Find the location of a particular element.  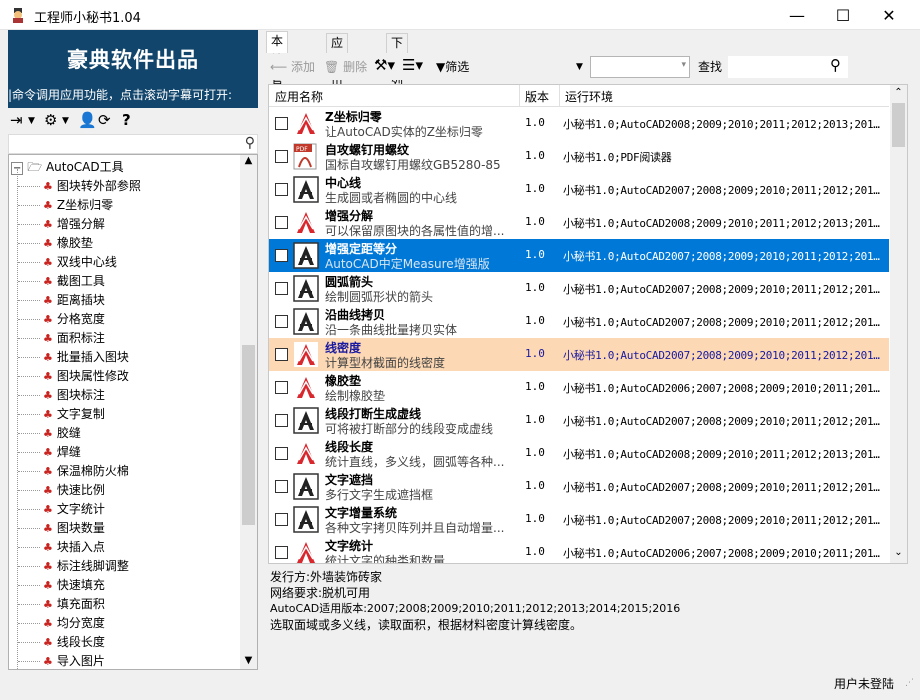

tree-item: ♣ 焊缝 is located at coordinates (62, 452).